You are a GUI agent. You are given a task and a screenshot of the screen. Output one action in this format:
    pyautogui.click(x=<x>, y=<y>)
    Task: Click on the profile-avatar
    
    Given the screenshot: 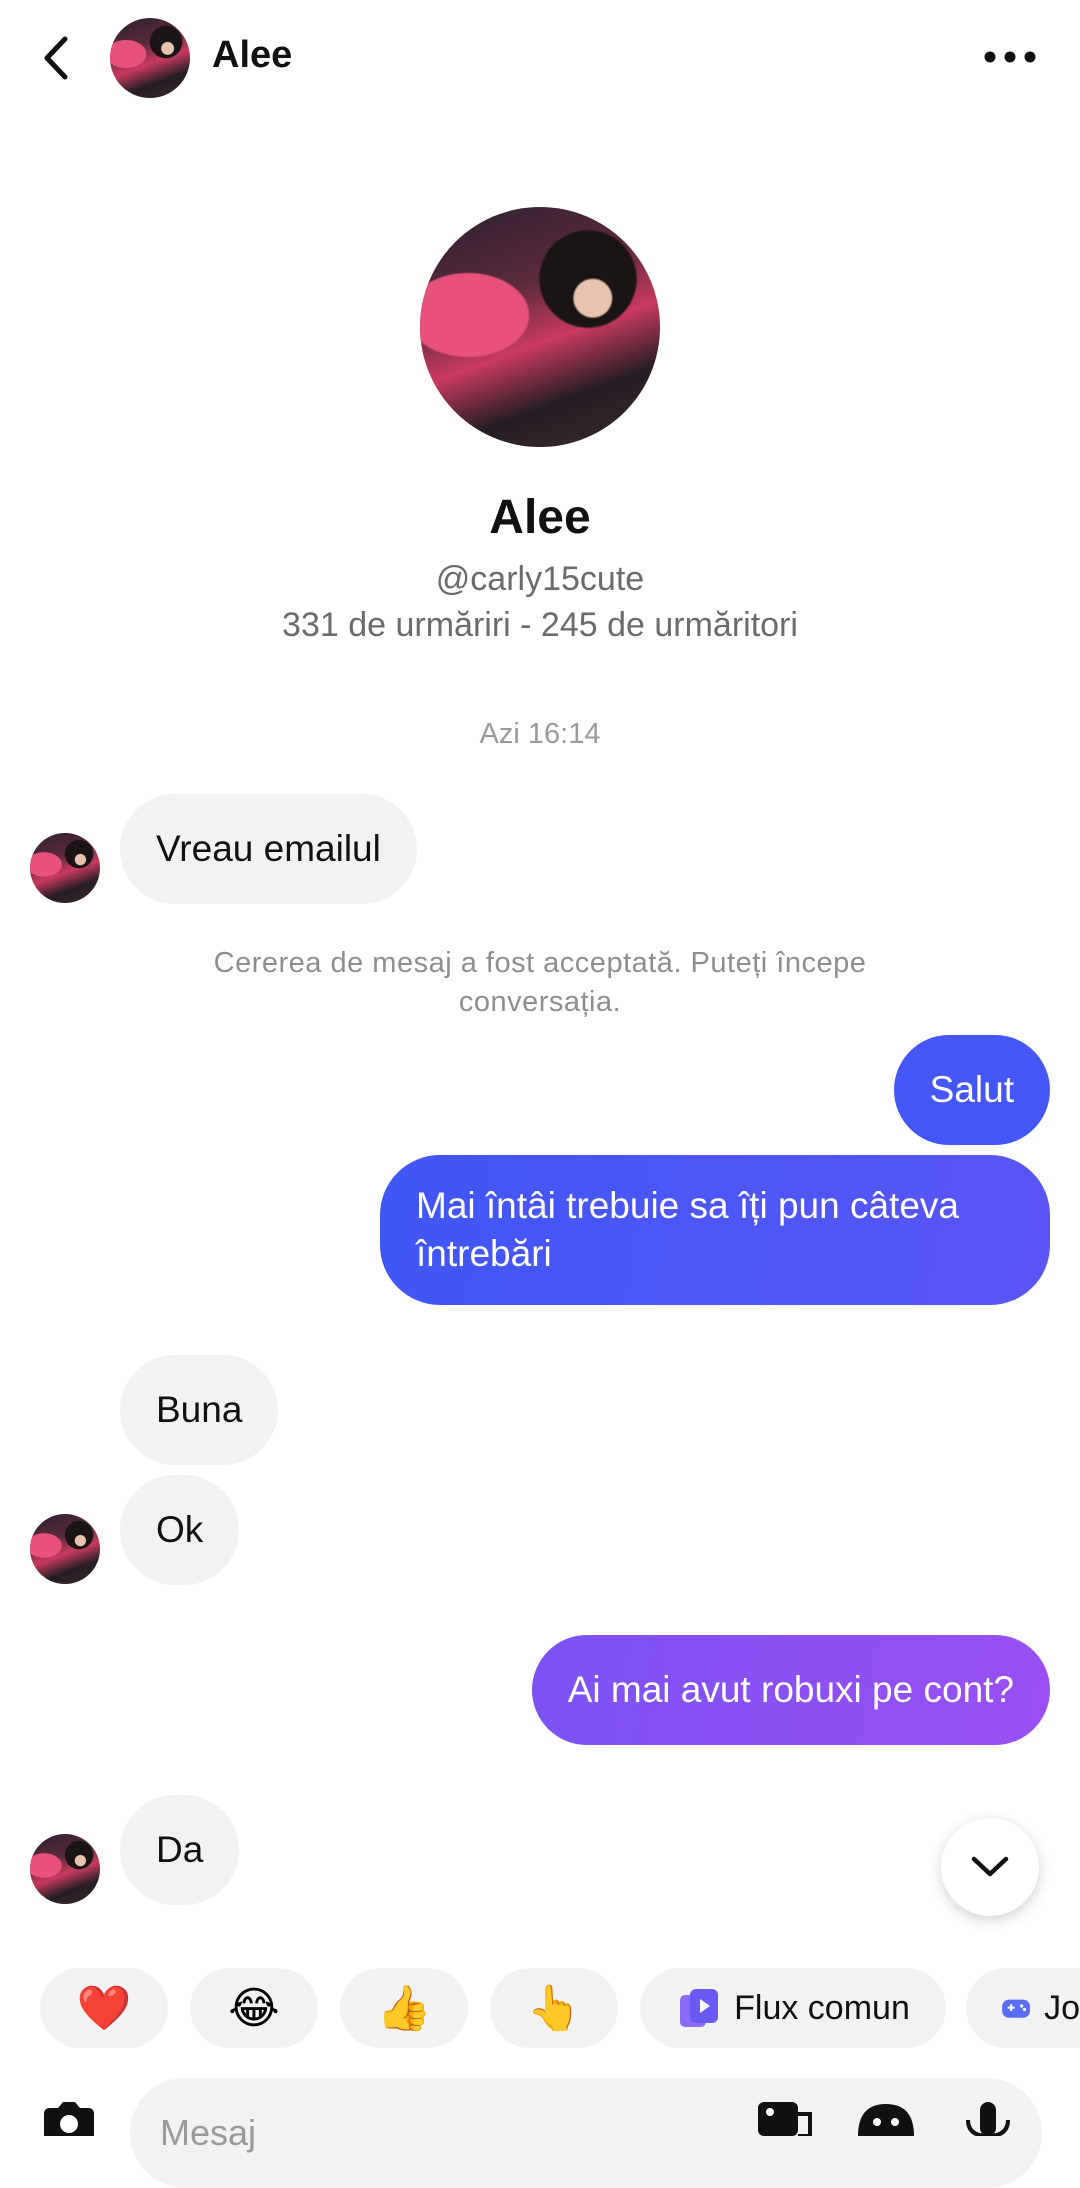 What is the action you would take?
    pyautogui.click(x=540, y=327)
    